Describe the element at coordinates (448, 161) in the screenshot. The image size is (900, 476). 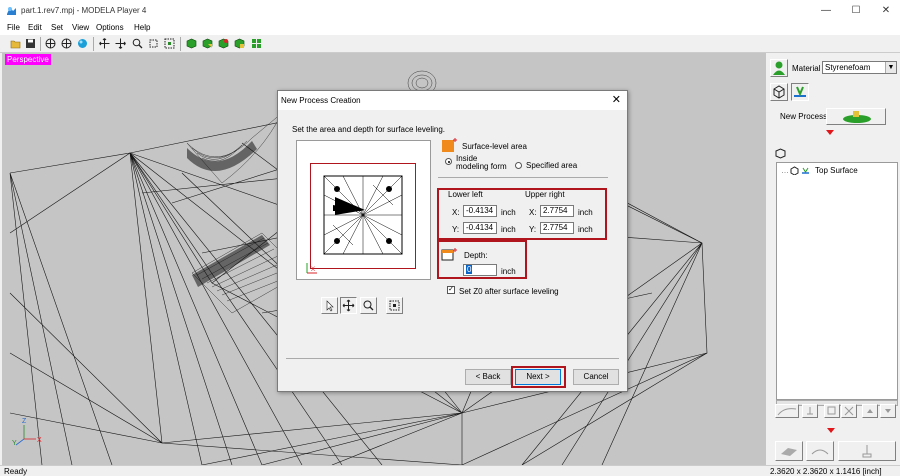
I see `radio-inside-modeling-form` at that location.